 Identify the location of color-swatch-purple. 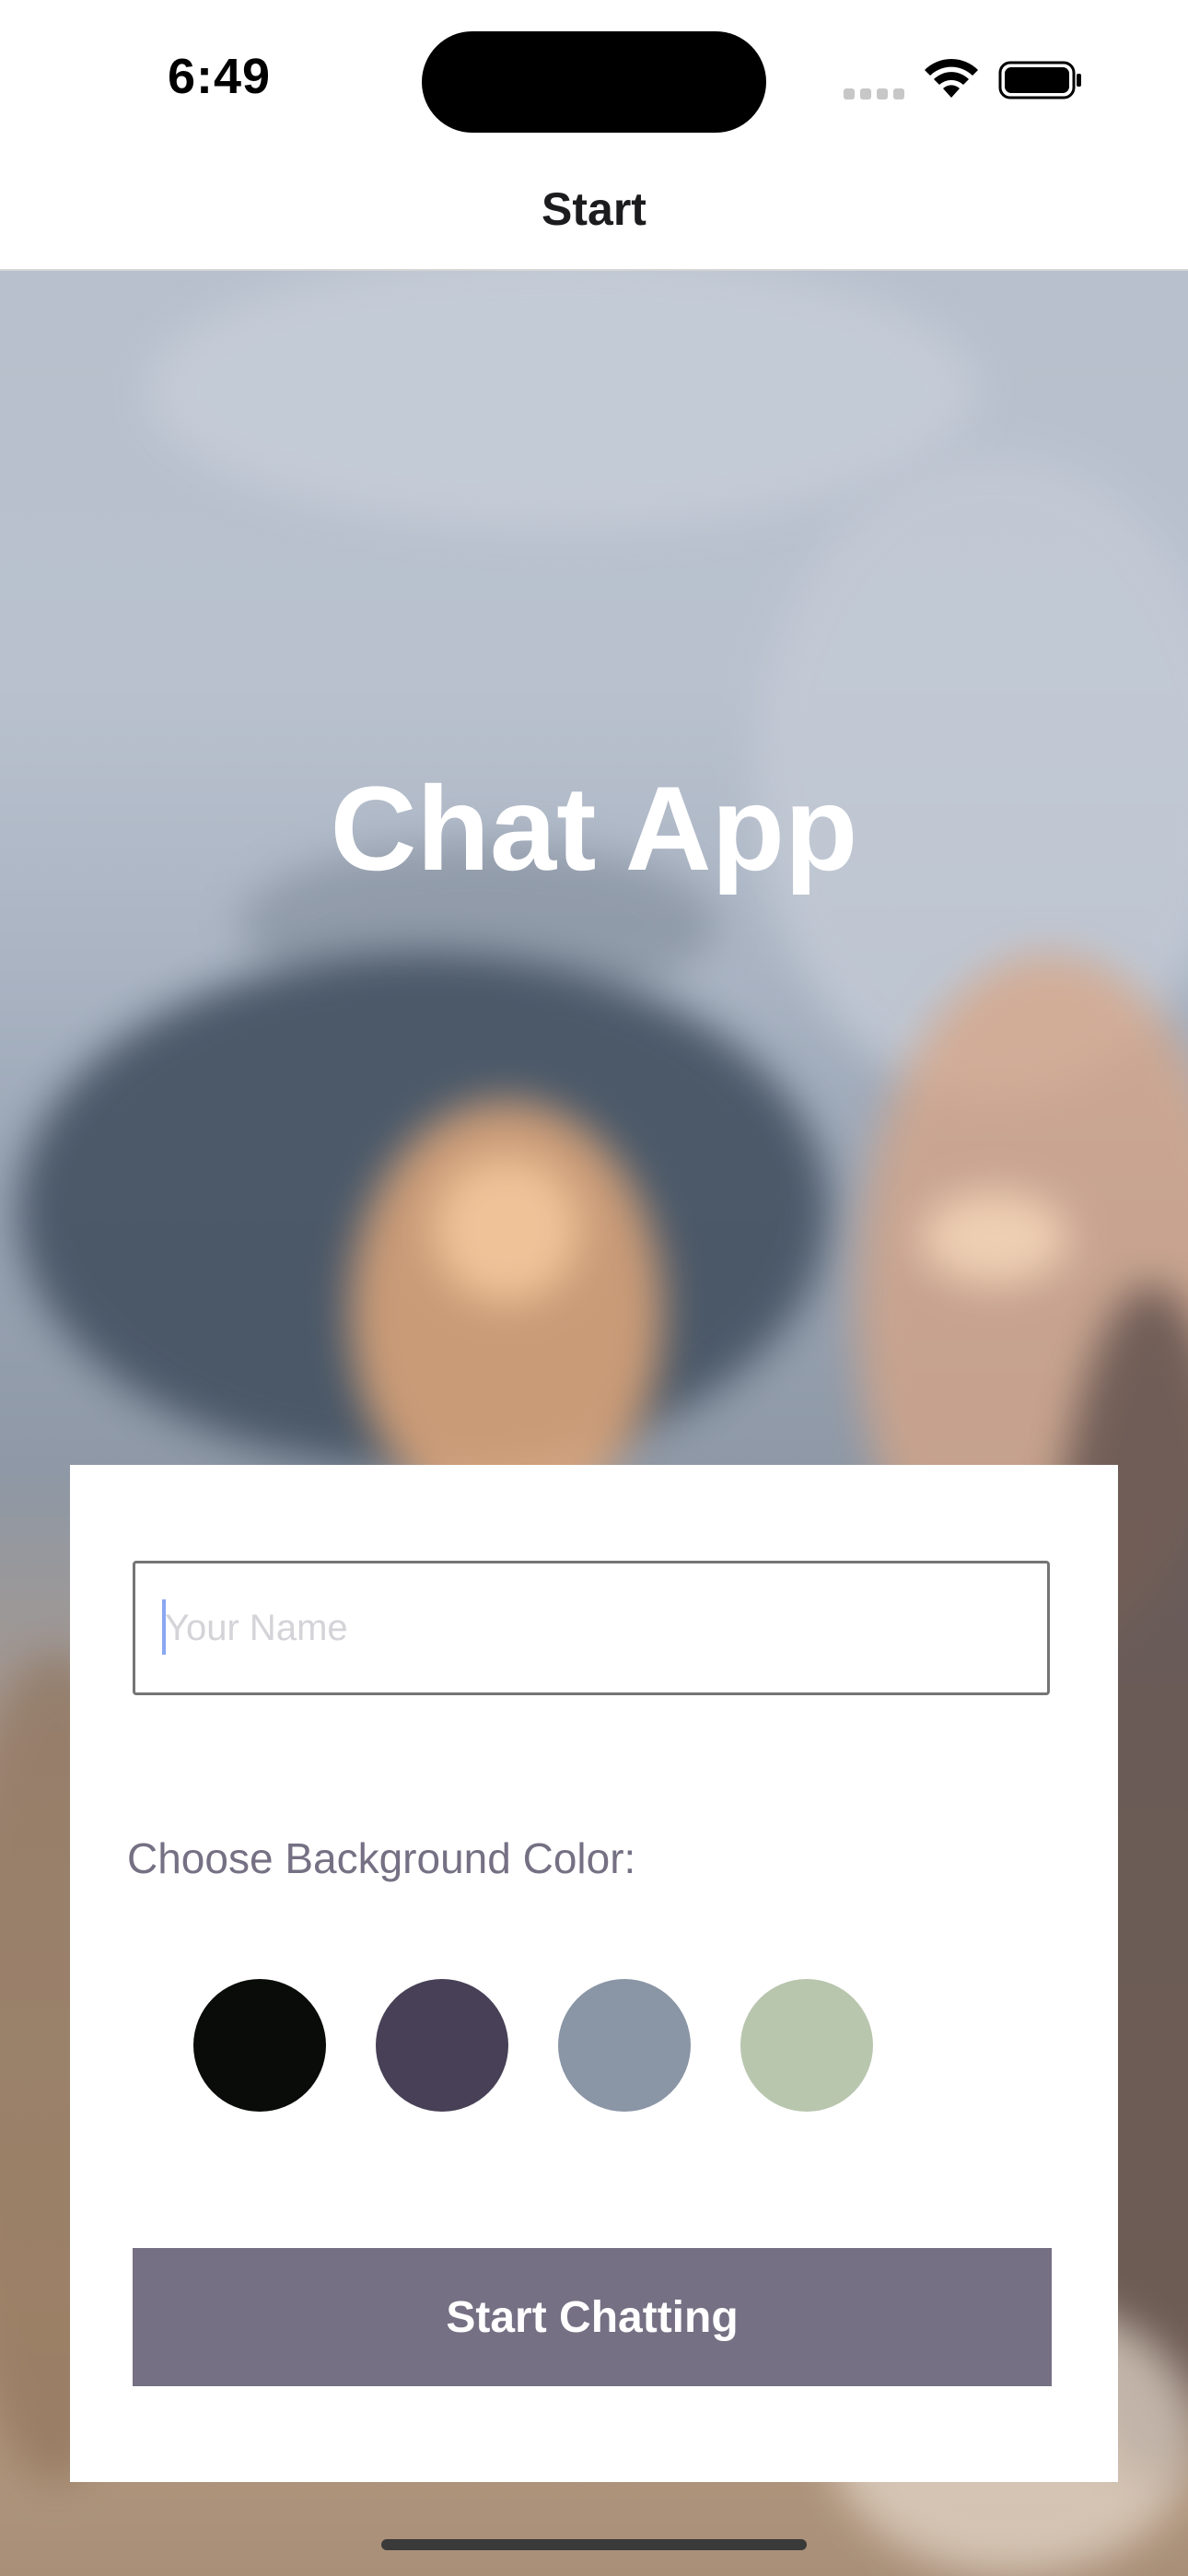
(442, 2045).